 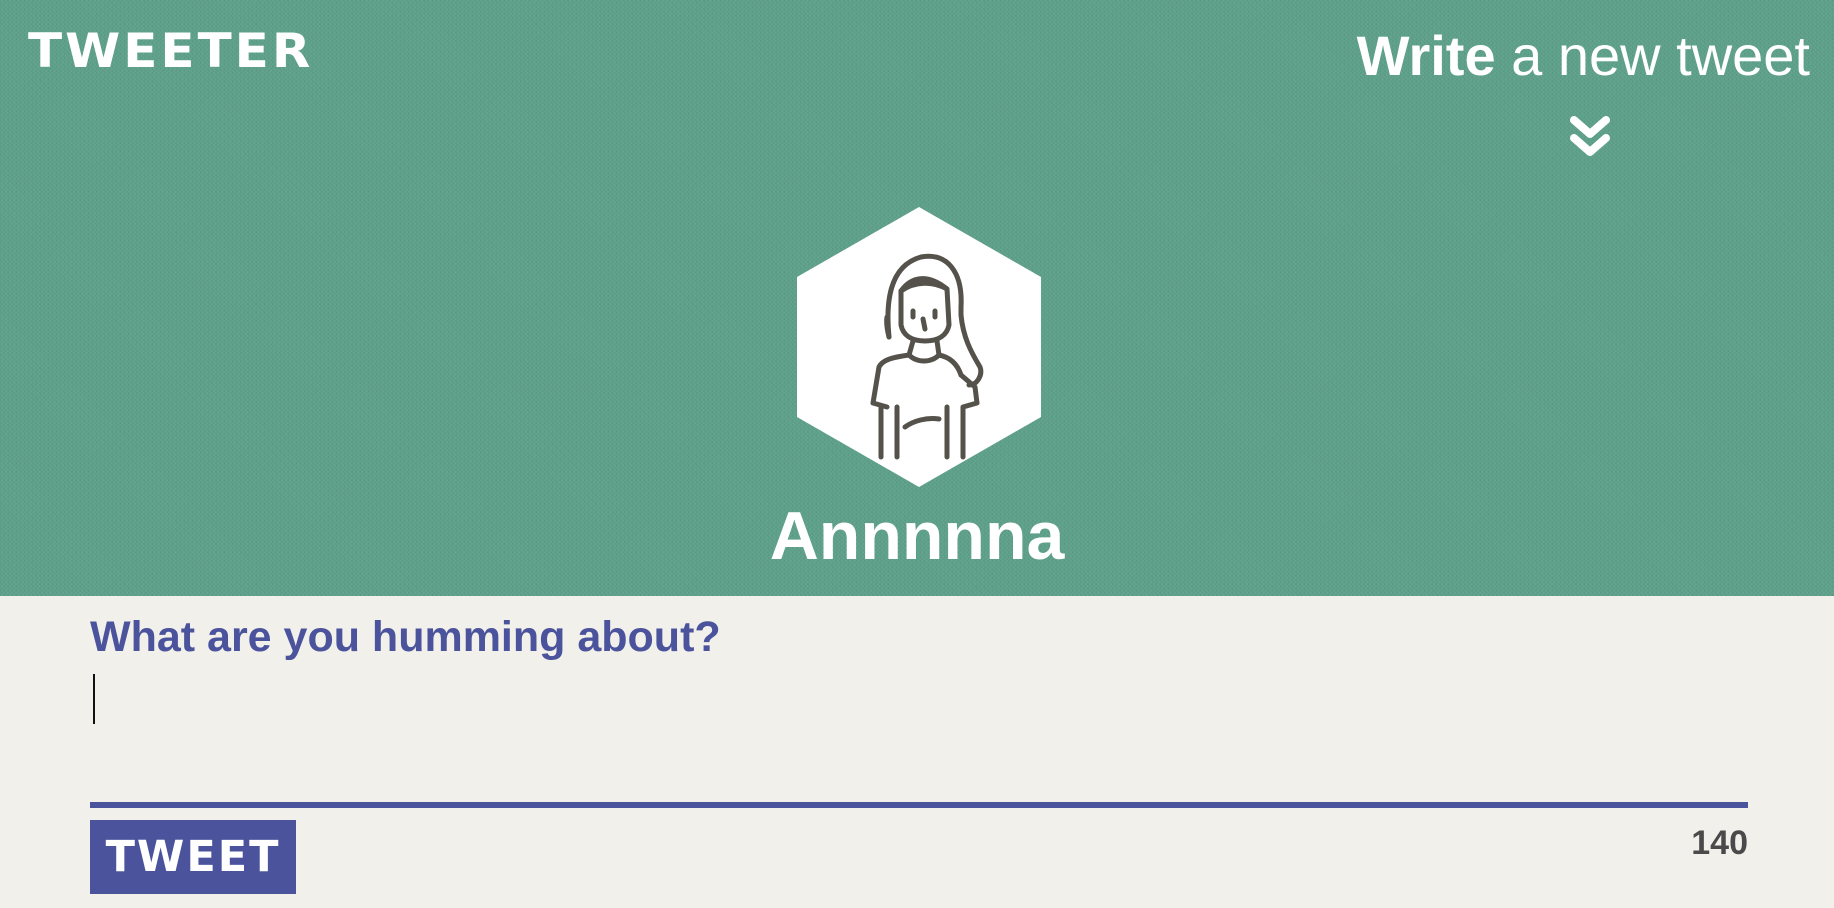 I want to click on composer-divider, so click(x=919, y=805).